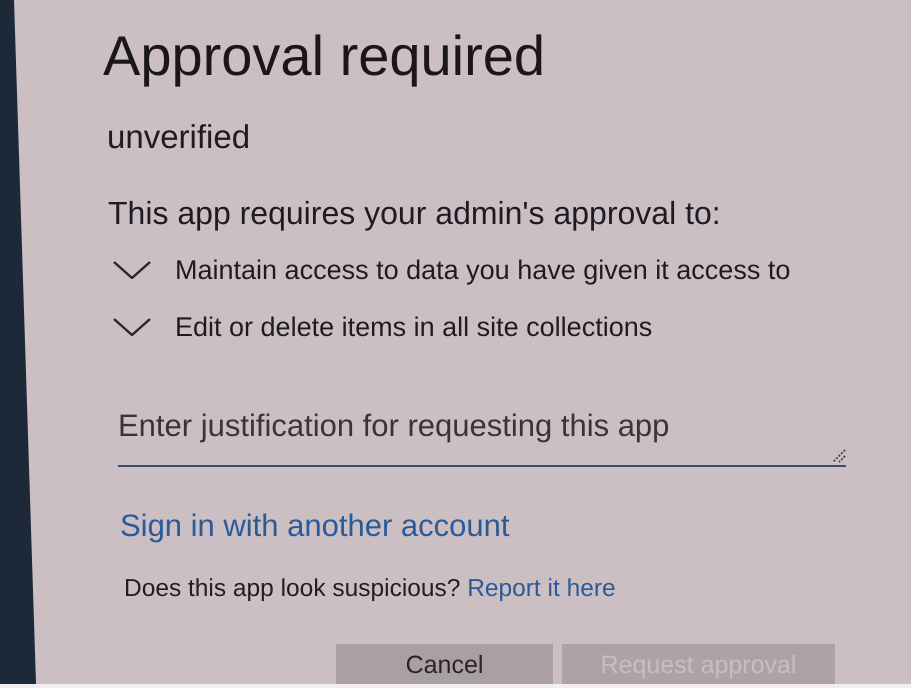 The height and width of the screenshot is (688, 911). I want to click on resize-grip-icon, so click(839, 456).